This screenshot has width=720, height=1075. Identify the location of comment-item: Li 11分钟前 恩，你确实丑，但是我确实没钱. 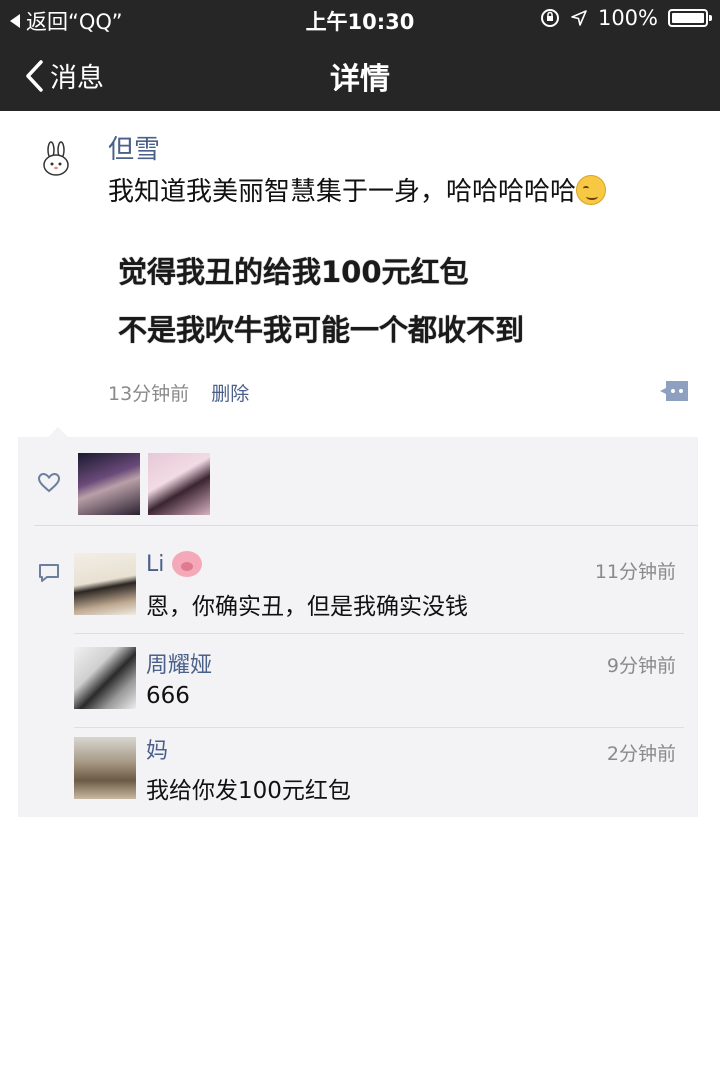
(379, 592).